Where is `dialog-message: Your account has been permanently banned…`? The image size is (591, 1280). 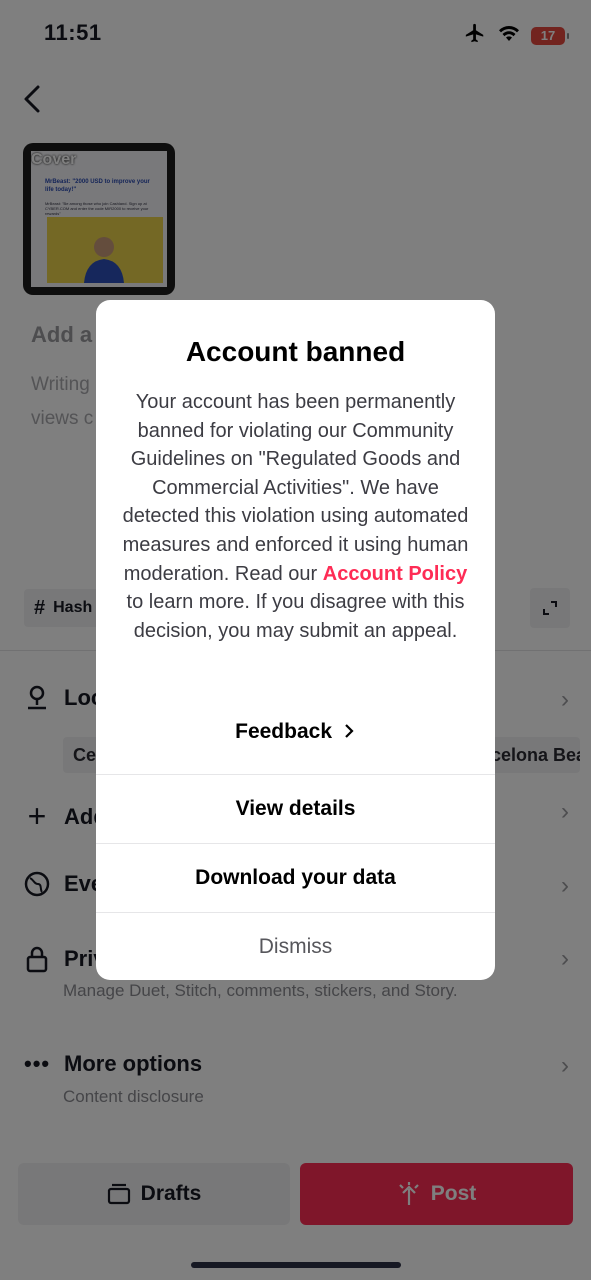
dialog-message: Your account has been permanently banned… is located at coordinates (295, 516).